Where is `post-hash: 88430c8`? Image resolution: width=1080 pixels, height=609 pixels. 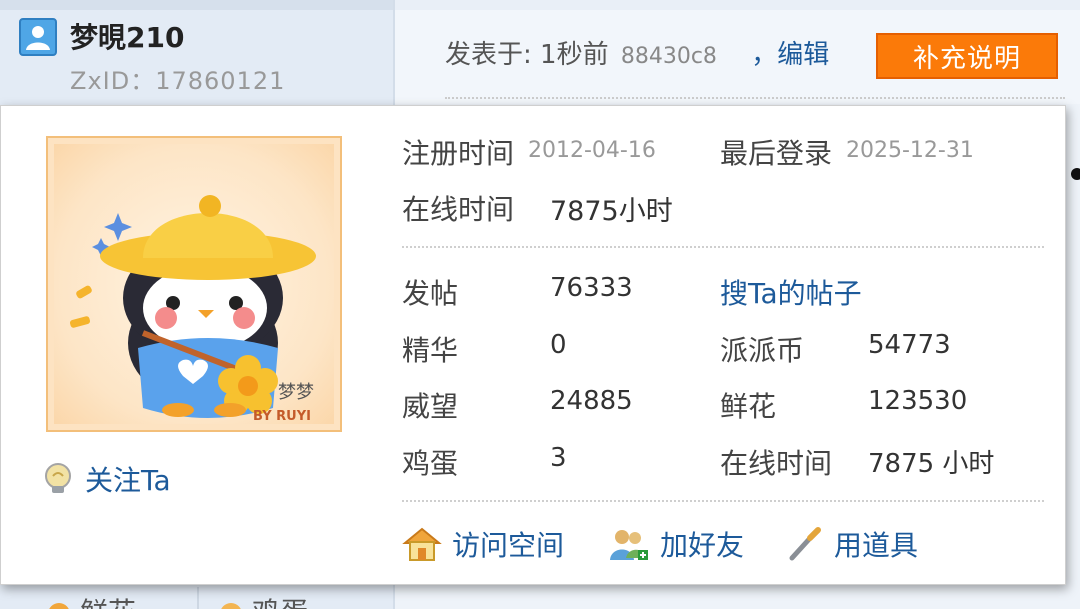
post-hash: 88430c8 is located at coordinates (668, 56).